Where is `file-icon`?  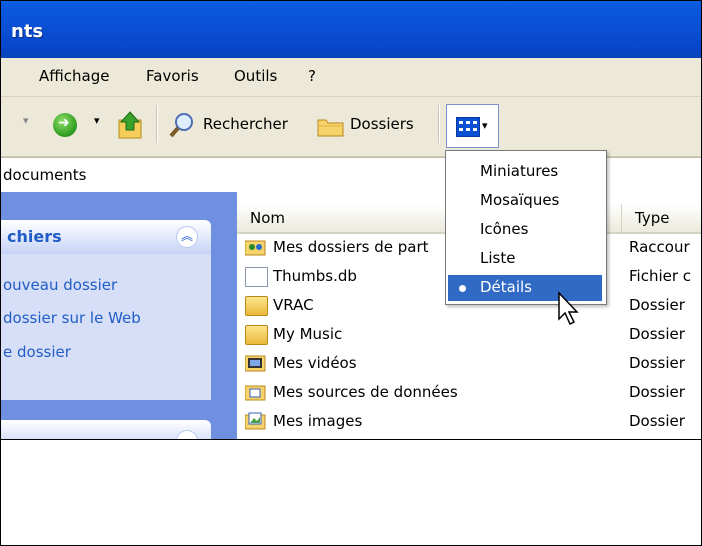
file-icon is located at coordinates (256, 277).